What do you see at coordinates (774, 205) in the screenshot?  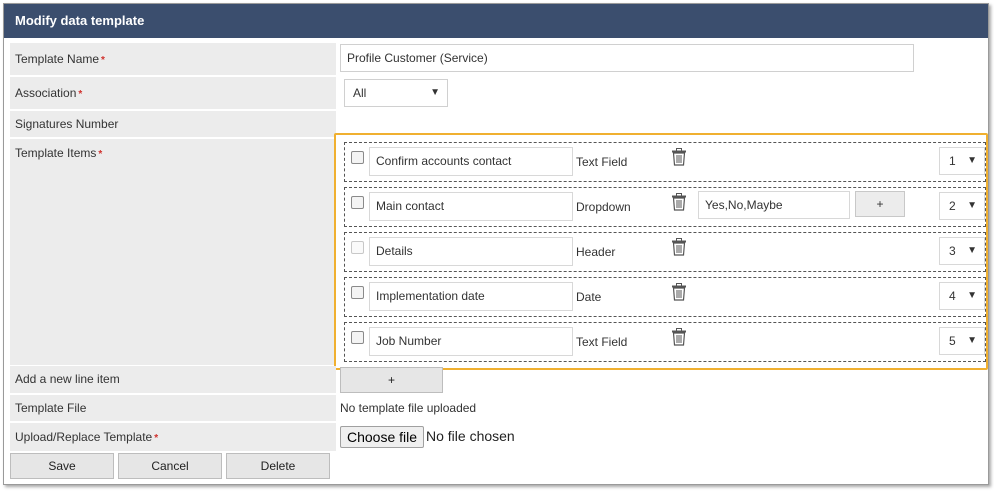 I see `dropdown-options-input: Yes,No,Maybe` at bounding box center [774, 205].